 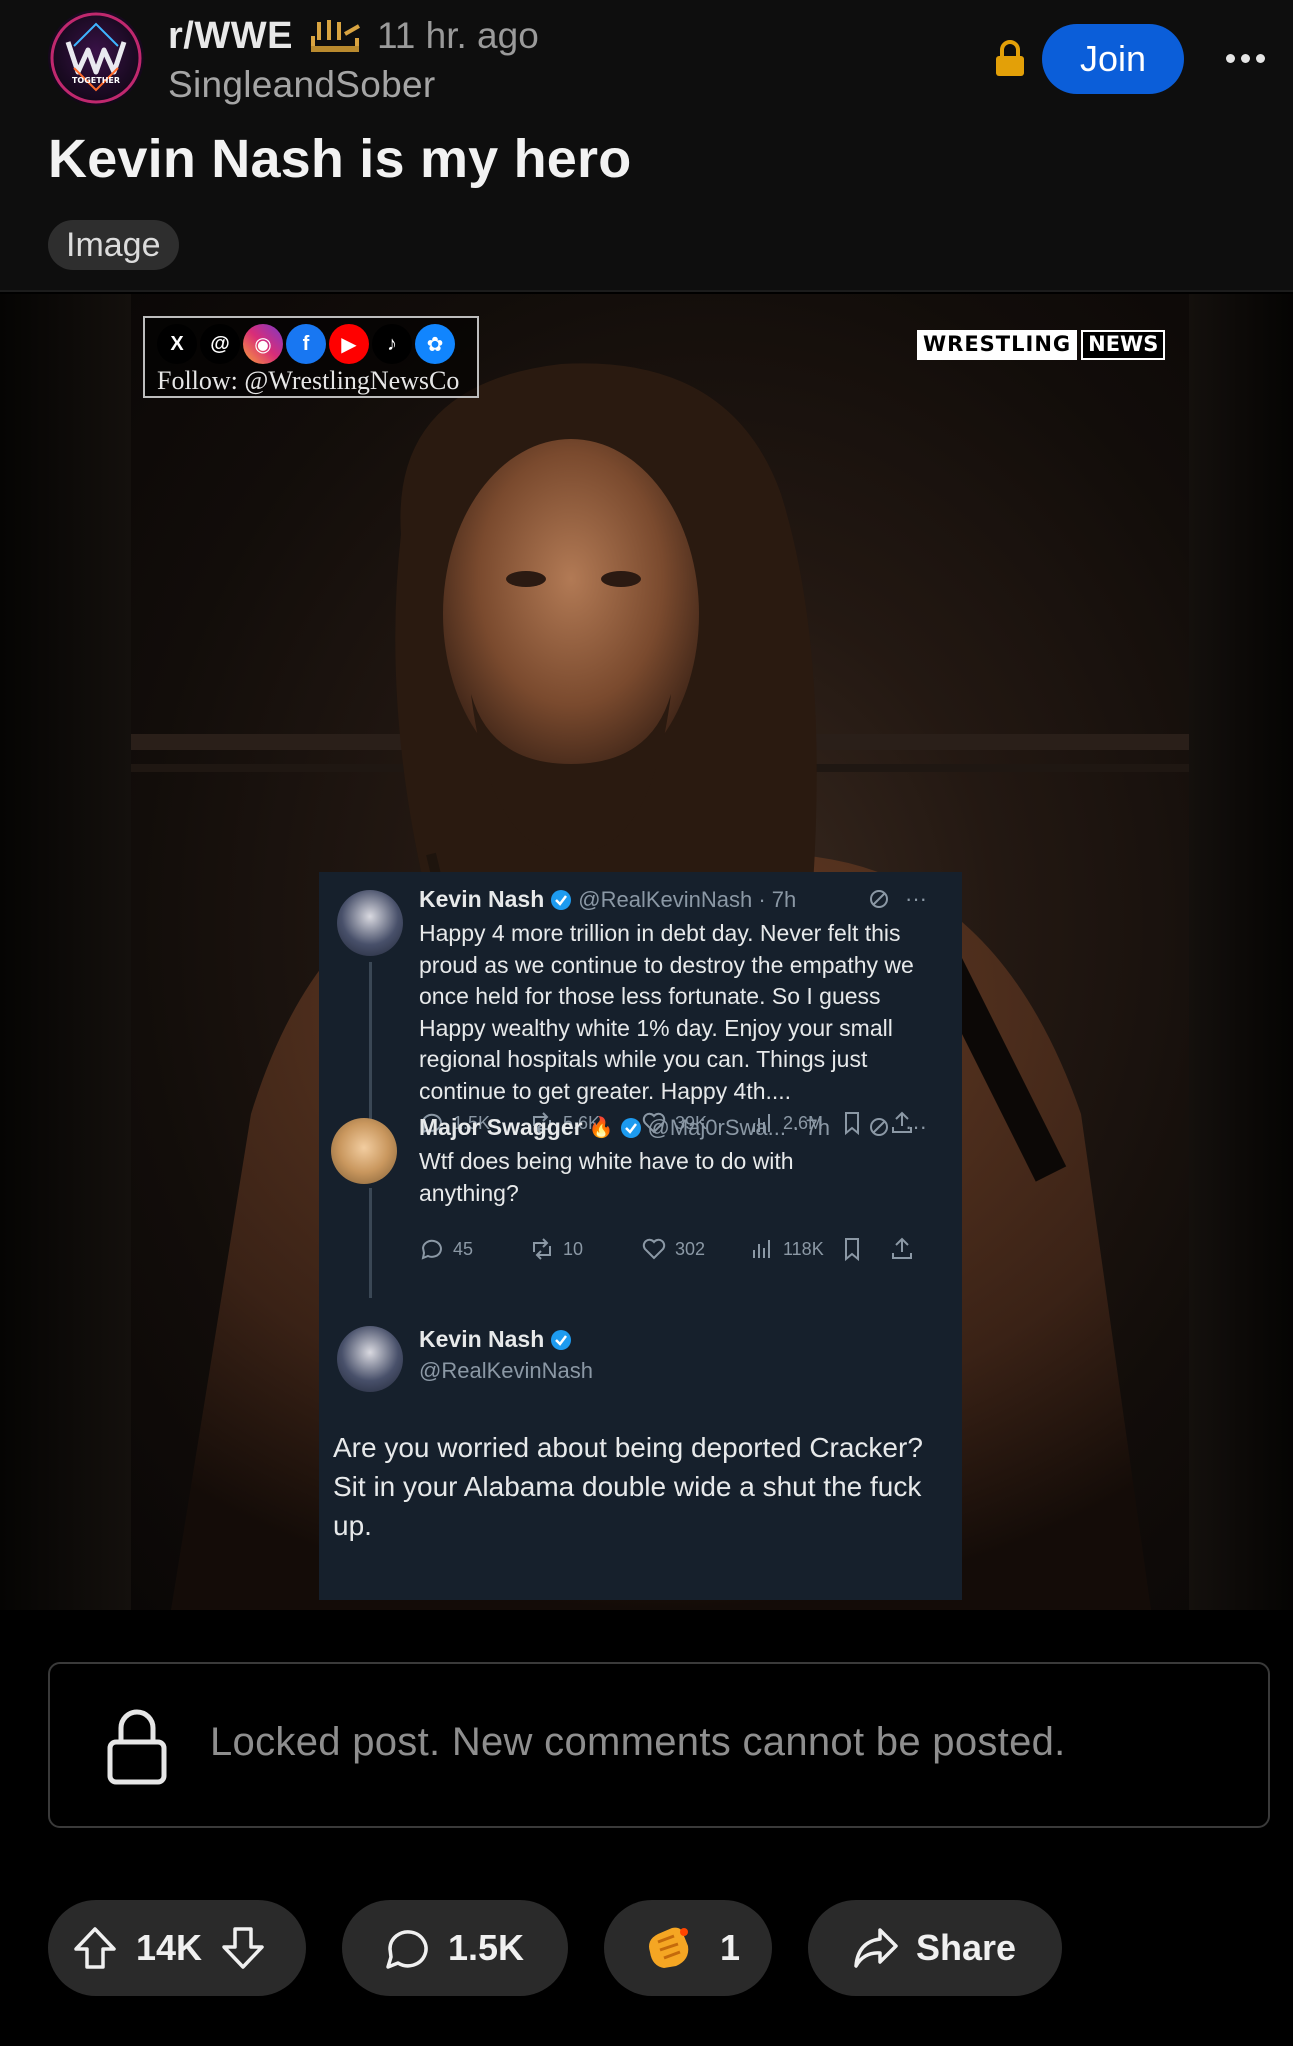 What do you see at coordinates (654, 1249) in the screenshot?
I see `heart-icon` at bounding box center [654, 1249].